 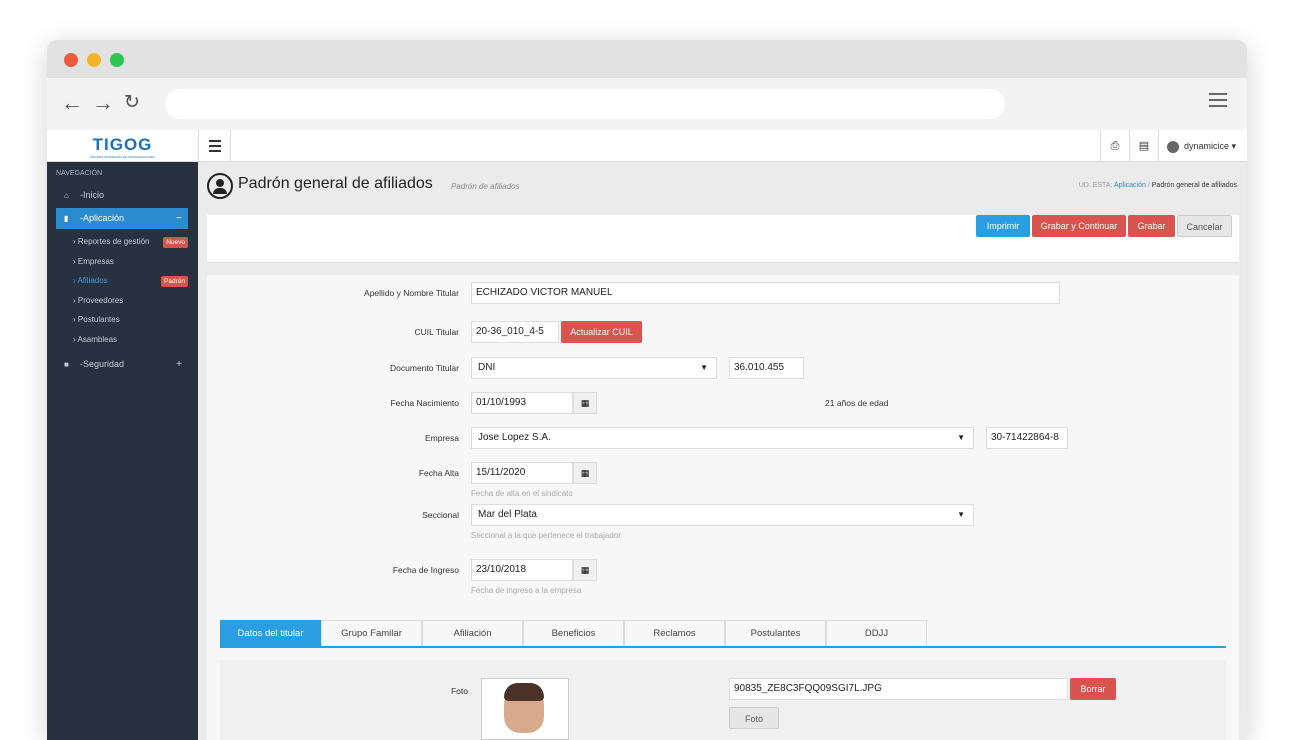 I want to click on tab-grupo-familiar: Grupo Familar, so click(x=371, y=633).